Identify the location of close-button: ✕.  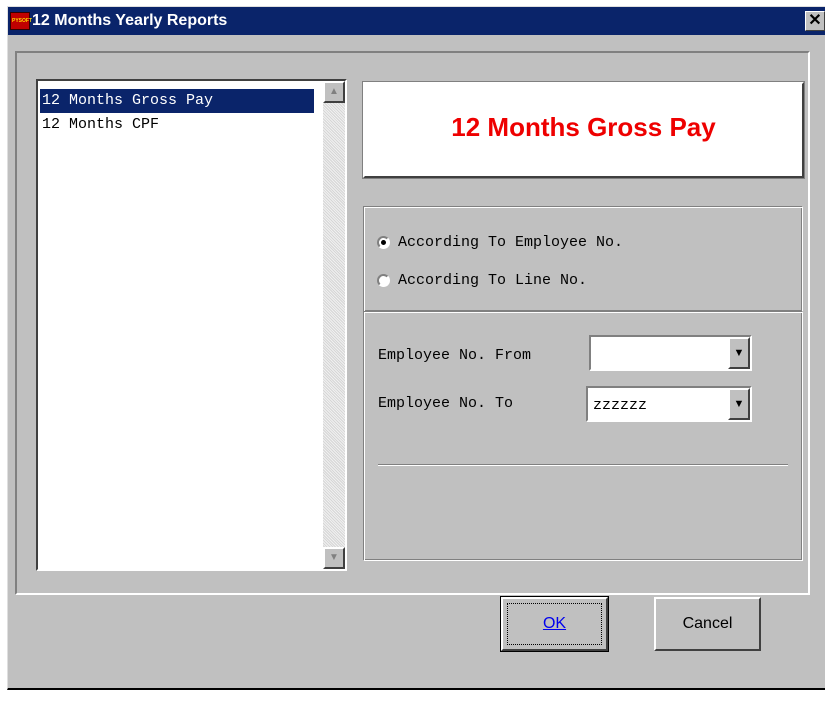
(815, 21).